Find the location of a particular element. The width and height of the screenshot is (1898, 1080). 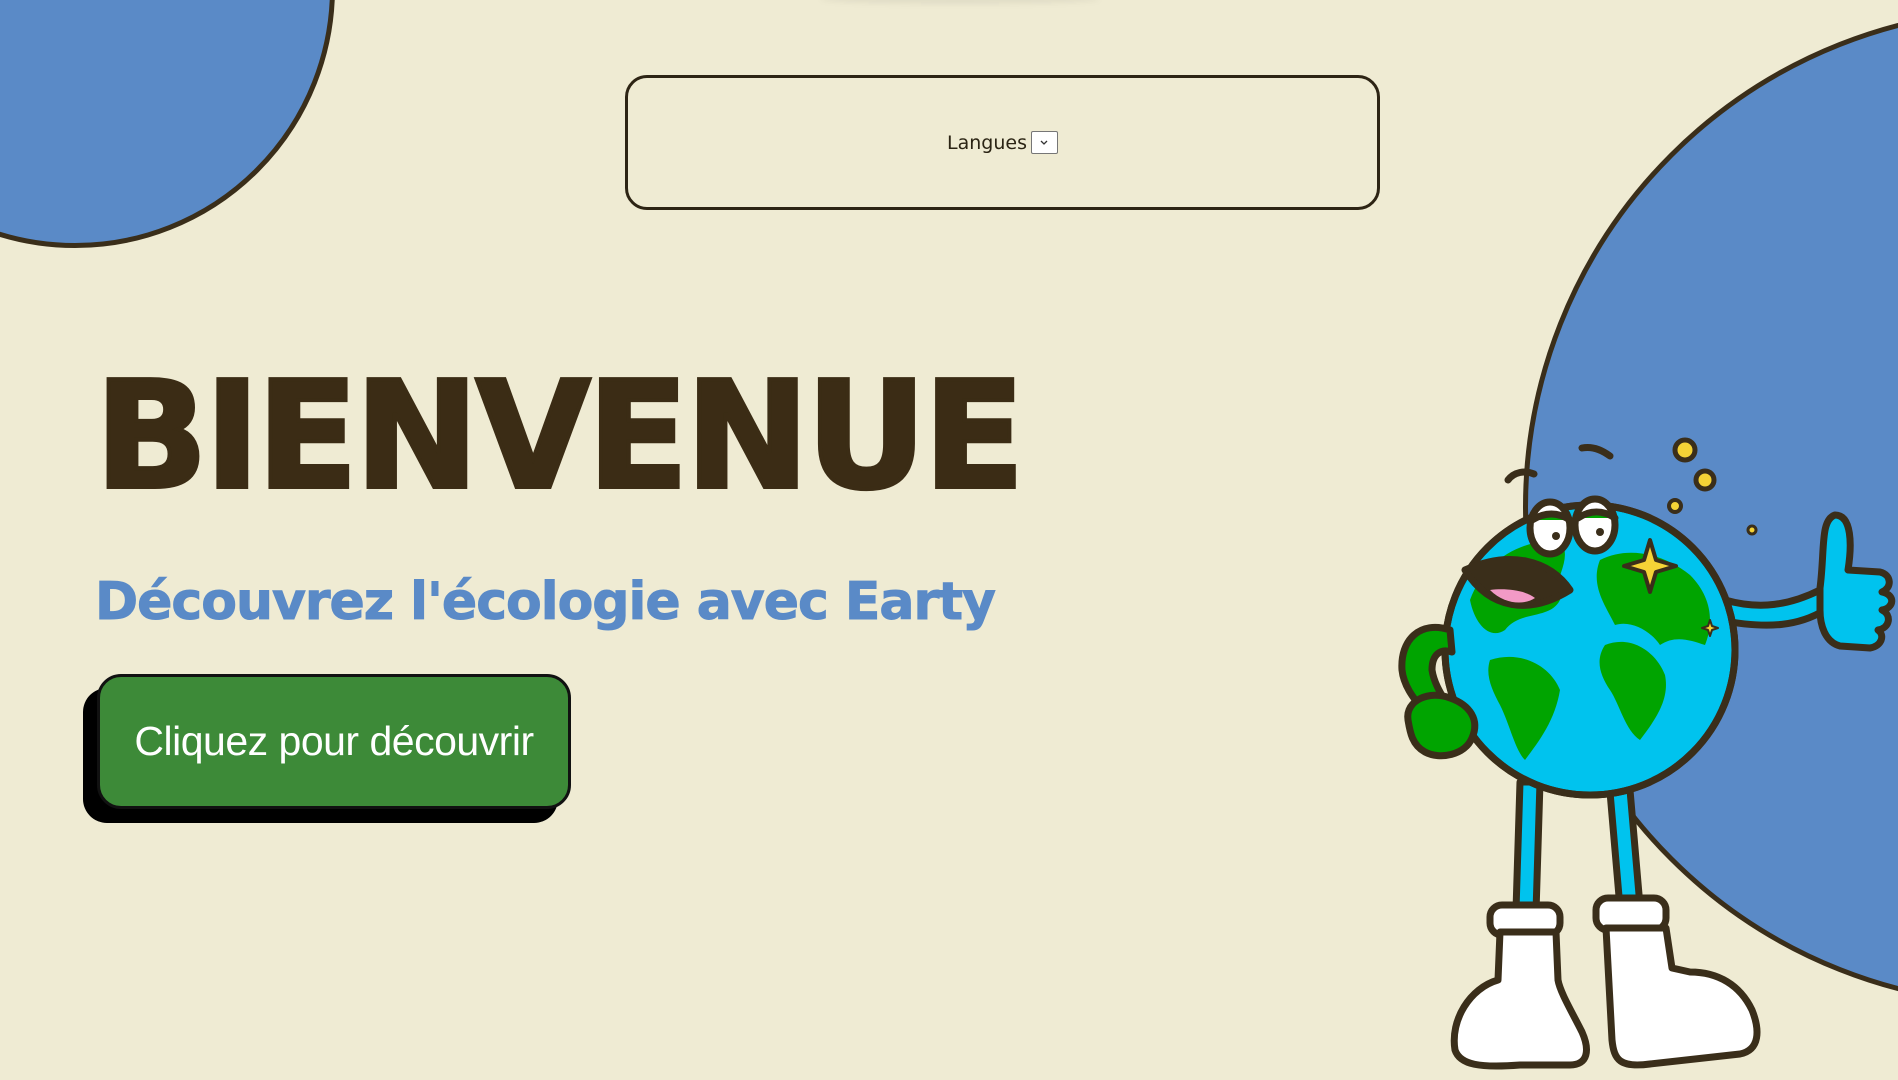

page-subtitle: Découvrez l'écologie avec Earty is located at coordinates (546, 602).